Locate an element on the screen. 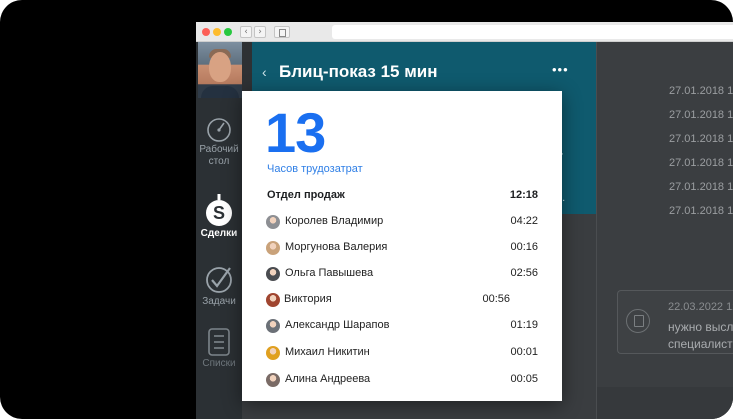  person-row: Михаил Никитин 00:01 is located at coordinates (402, 353).